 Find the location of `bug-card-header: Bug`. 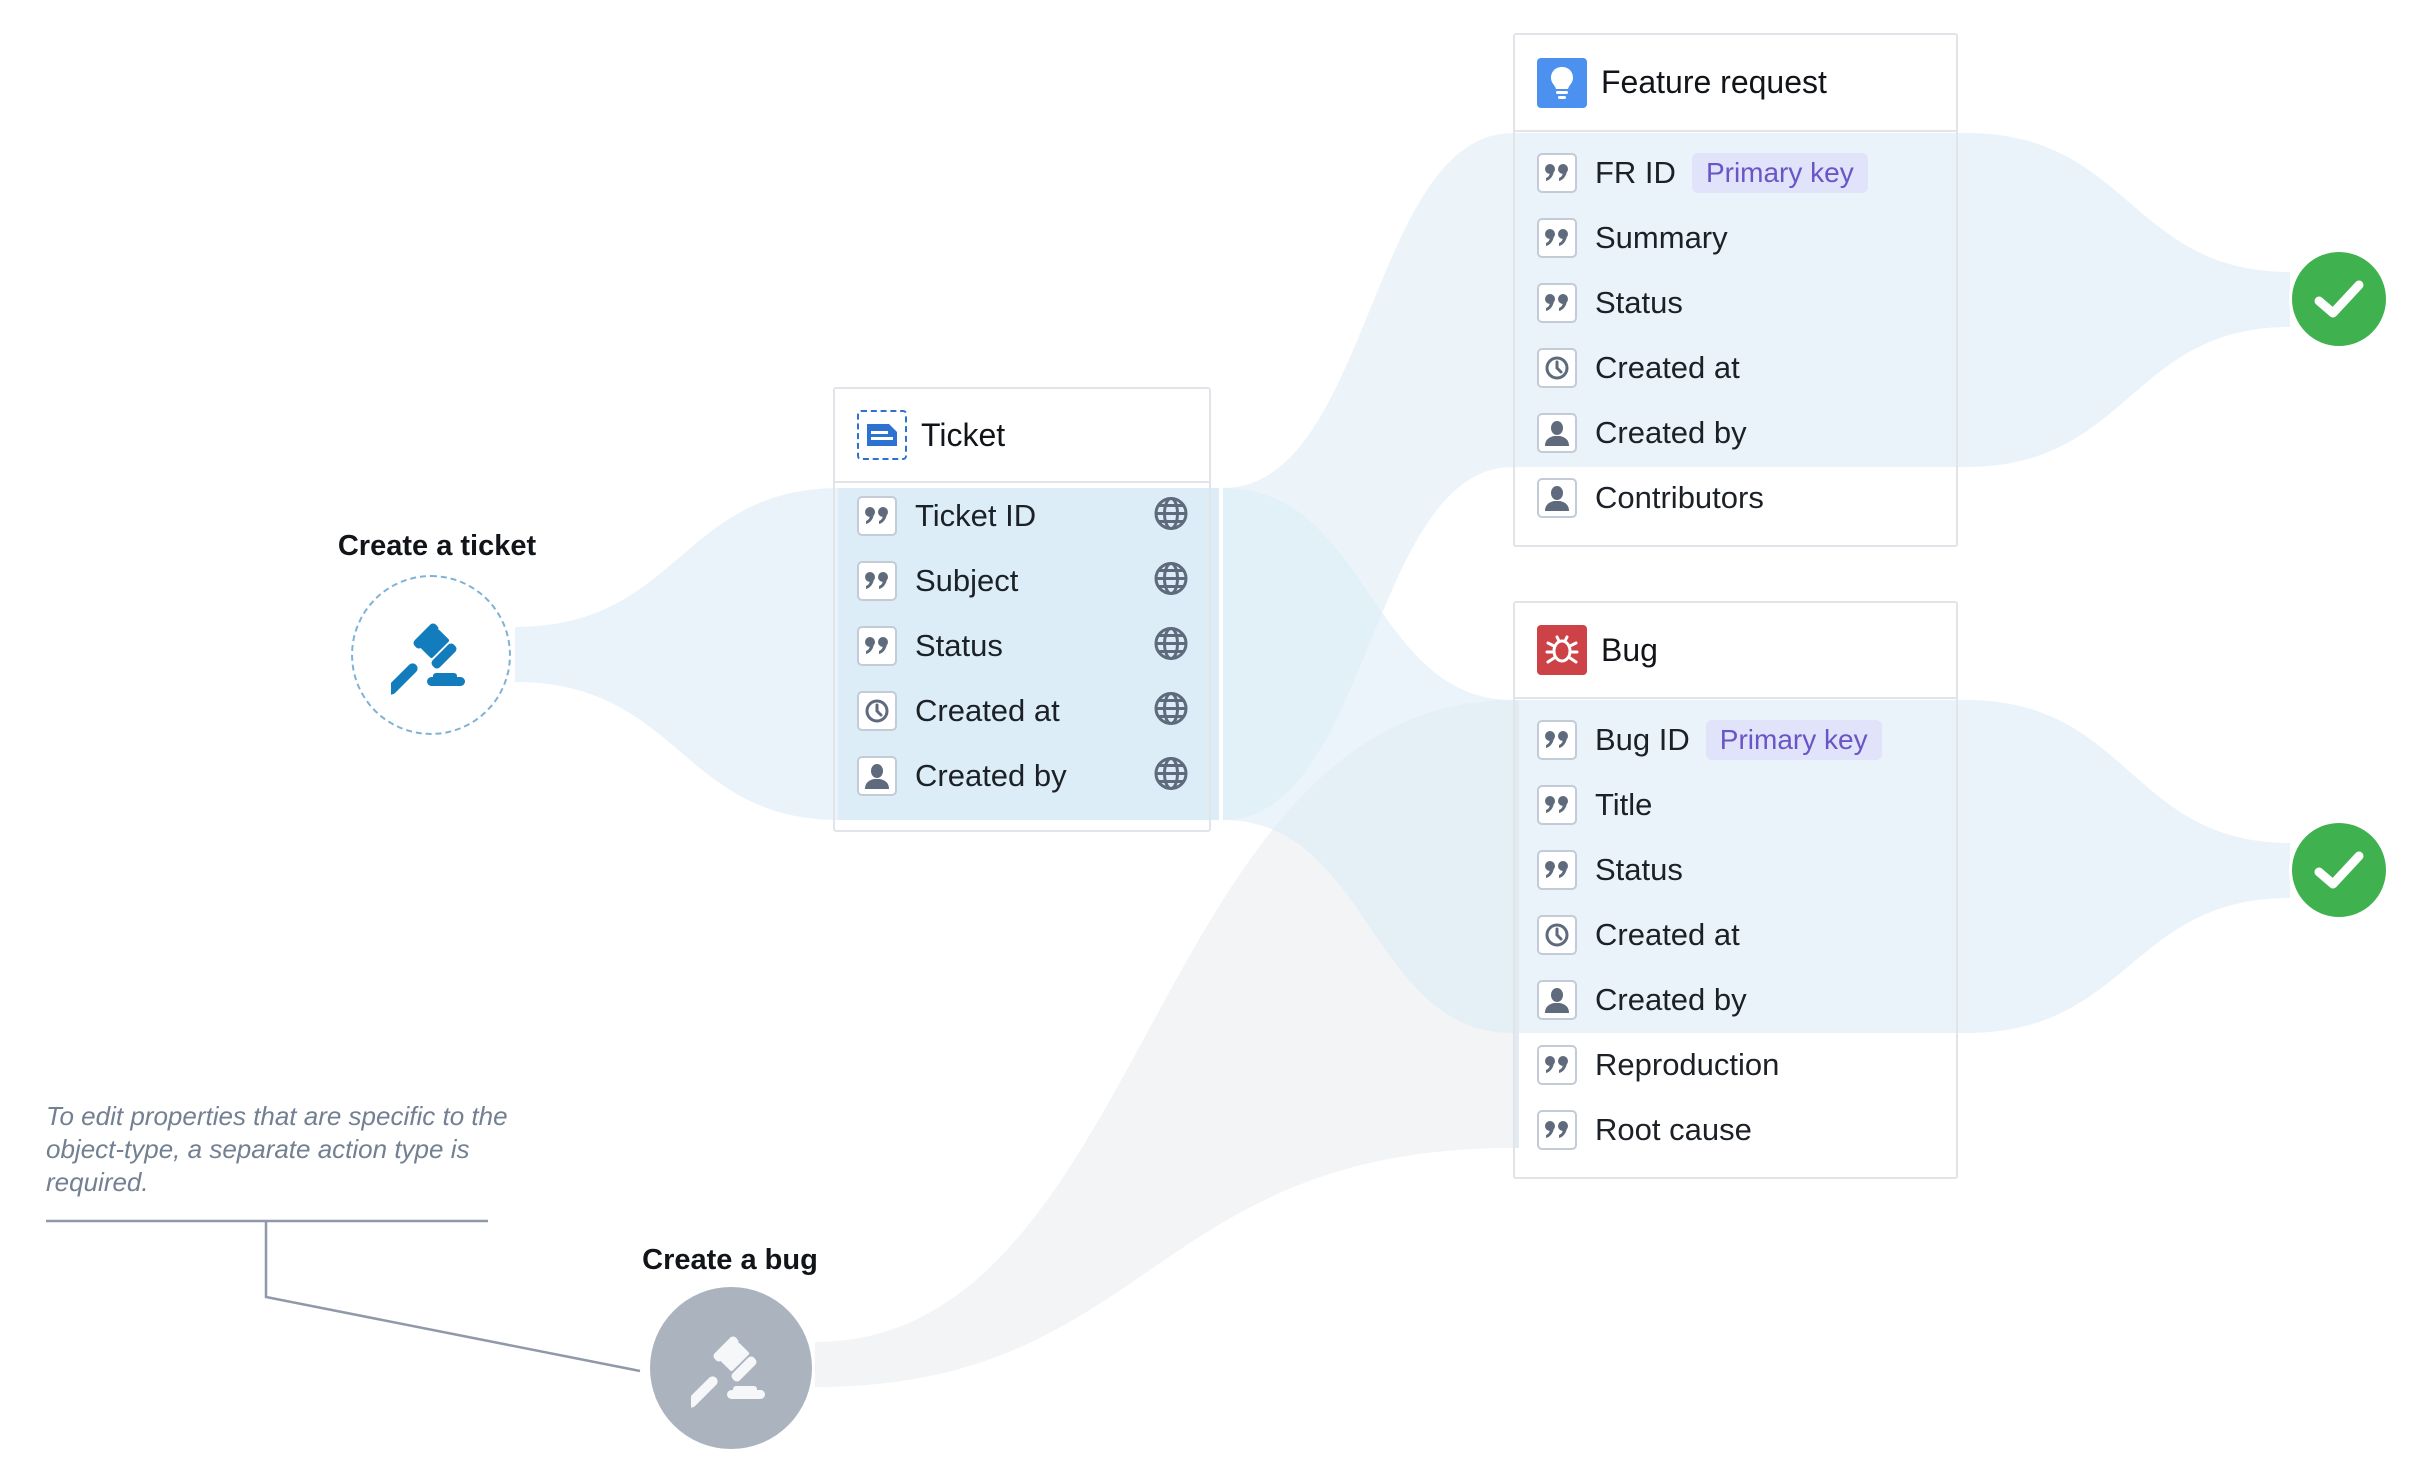

bug-card-header: Bug is located at coordinates (1735, 651).